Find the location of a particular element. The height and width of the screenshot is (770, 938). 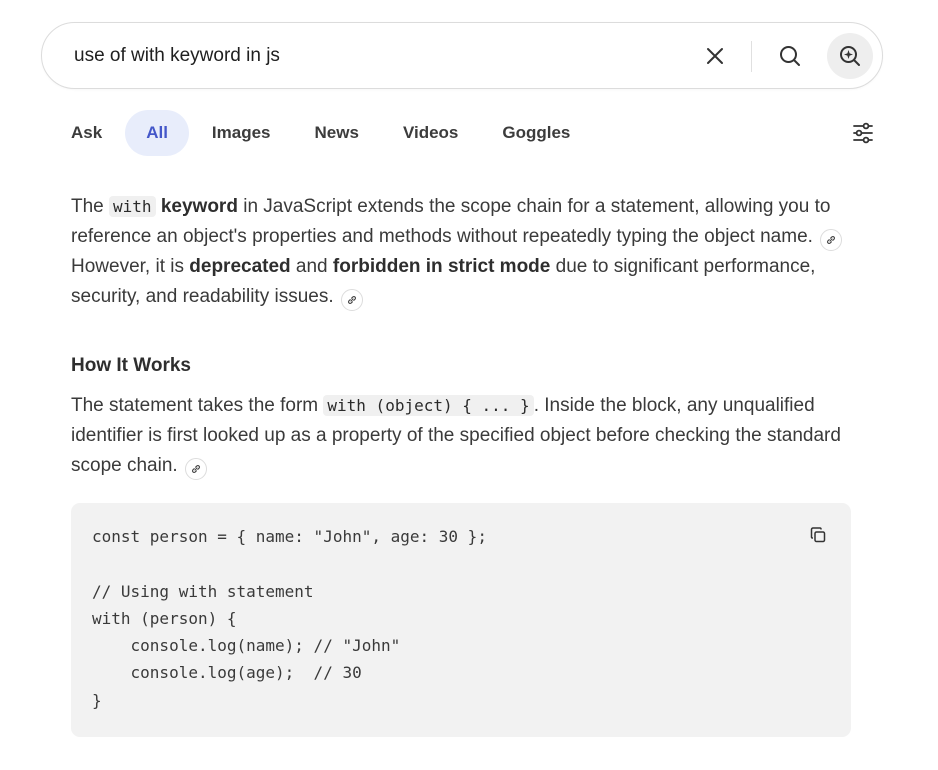

close-icon is located at coordinates (715, 56).